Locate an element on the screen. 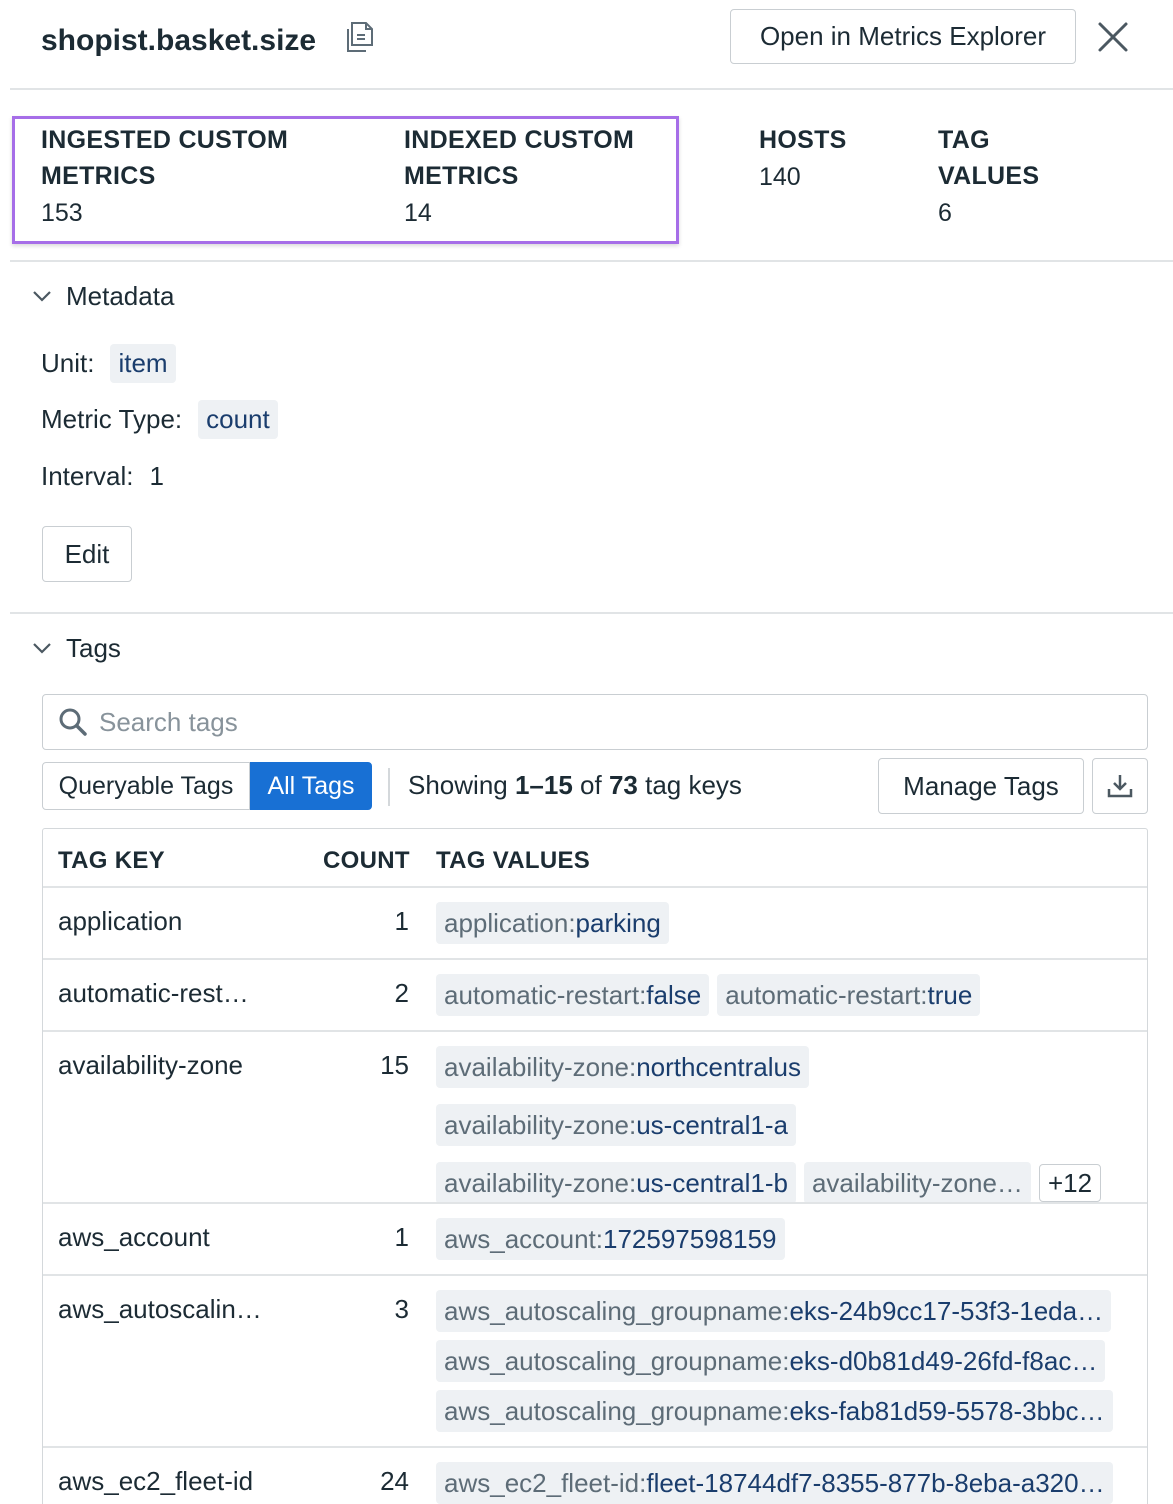  tag-values-value: 6 is located at coordinates (945, 213).